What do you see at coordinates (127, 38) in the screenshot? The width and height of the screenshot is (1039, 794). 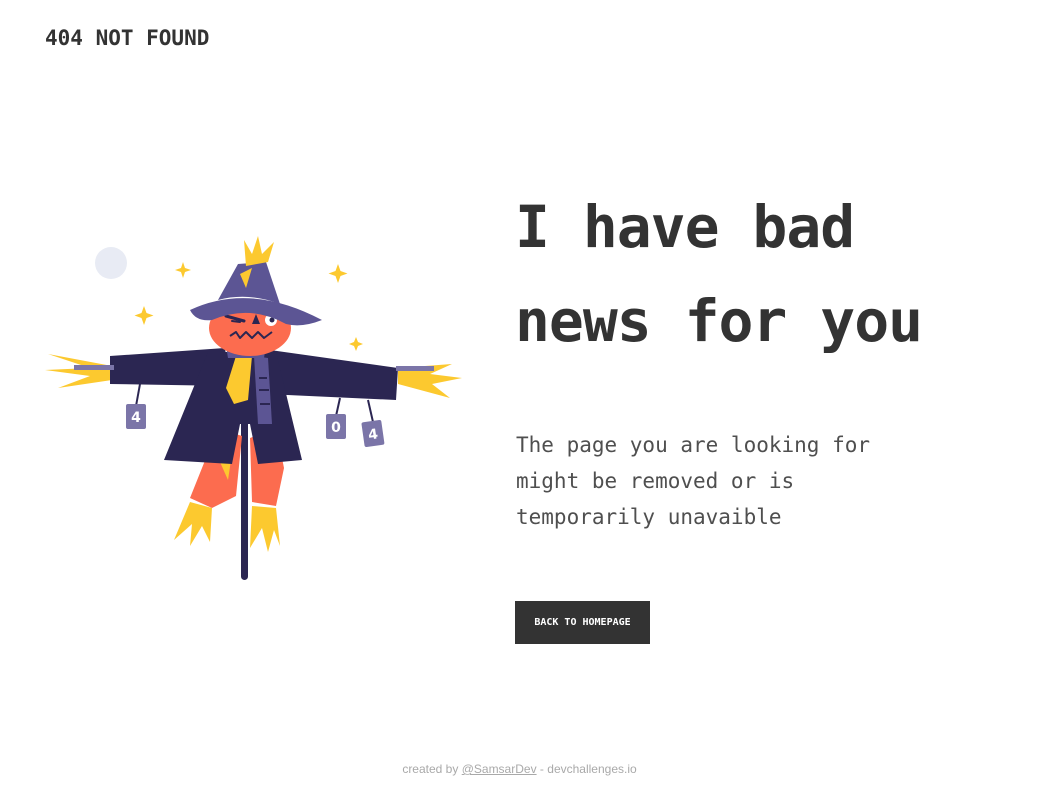 I see `brand-title: 404 NOT FOUND` at bounding box center [127, 38].